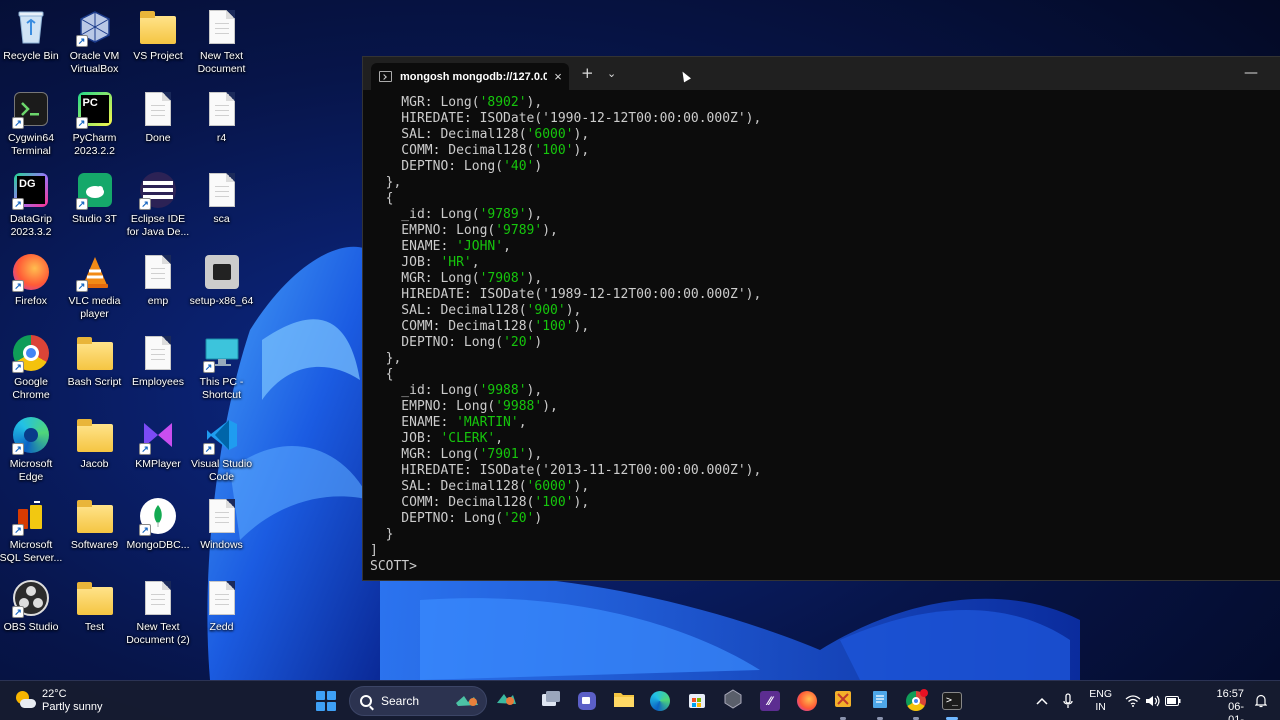 Image resolution: width=1280 pixels, height=720 pixels. What do you see at coordinates (158, 279) in the screenshot?
I see `desktop-icon-emp: emp` at bounding box center [158, 279].